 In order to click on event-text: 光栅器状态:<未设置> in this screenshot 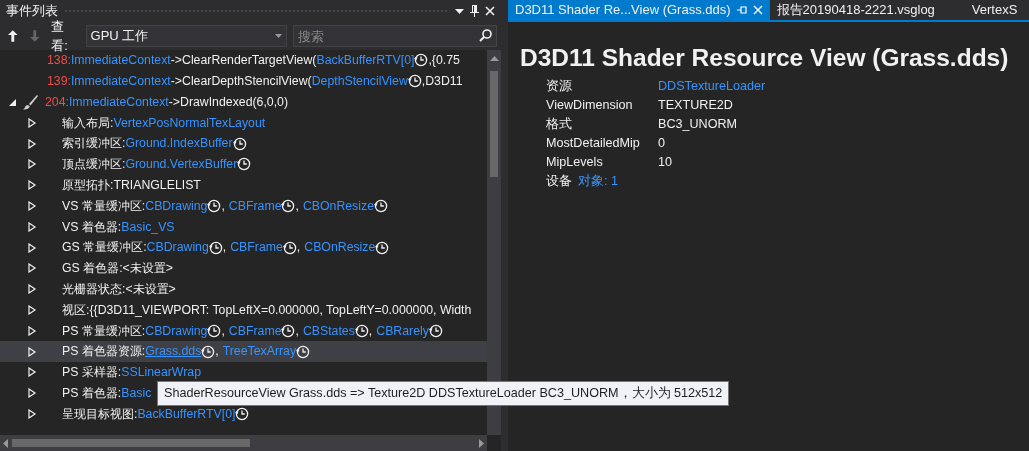, I will do `click(119, 289)`.